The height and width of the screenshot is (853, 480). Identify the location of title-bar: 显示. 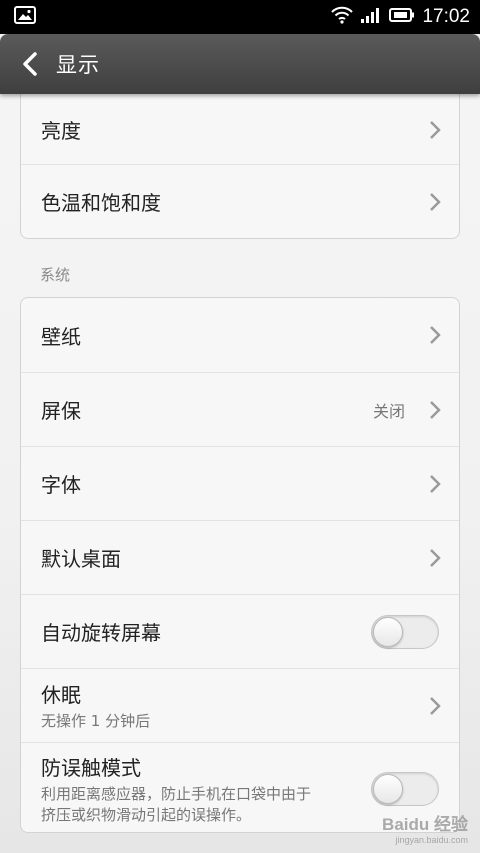
(240, 64).